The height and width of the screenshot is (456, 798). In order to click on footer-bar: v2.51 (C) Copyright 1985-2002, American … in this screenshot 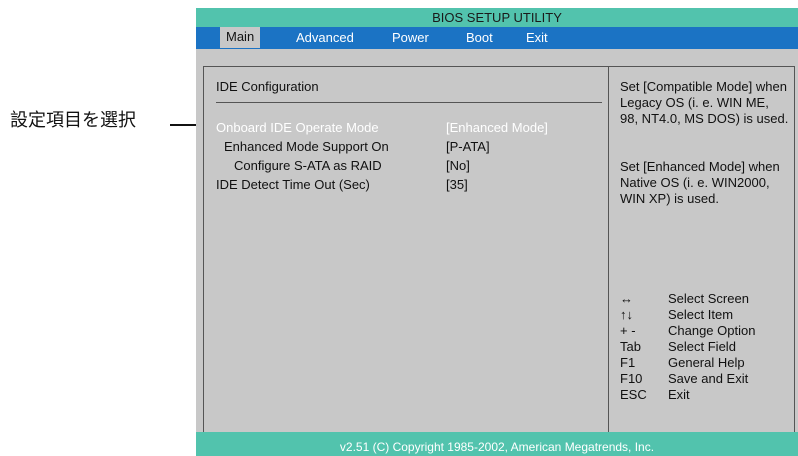, I will do `click(497, 444)`.